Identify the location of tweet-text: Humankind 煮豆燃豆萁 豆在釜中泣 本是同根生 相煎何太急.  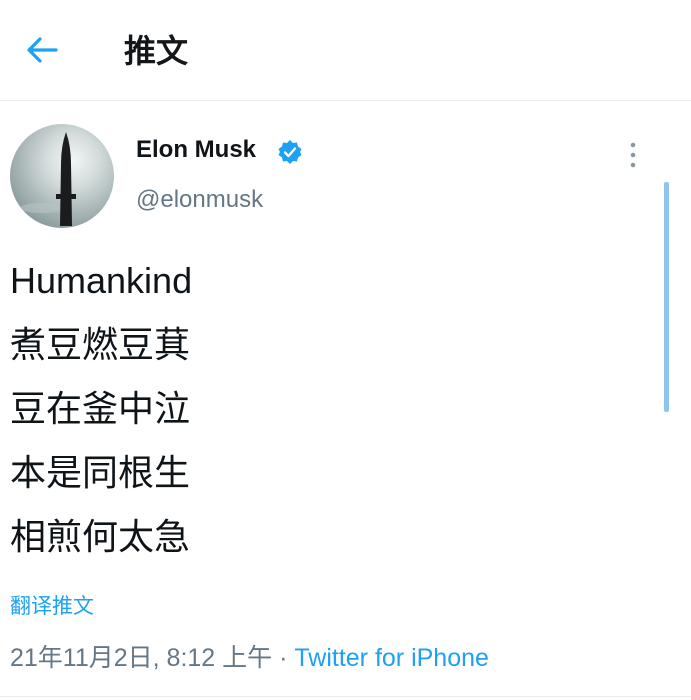
(101, 416).